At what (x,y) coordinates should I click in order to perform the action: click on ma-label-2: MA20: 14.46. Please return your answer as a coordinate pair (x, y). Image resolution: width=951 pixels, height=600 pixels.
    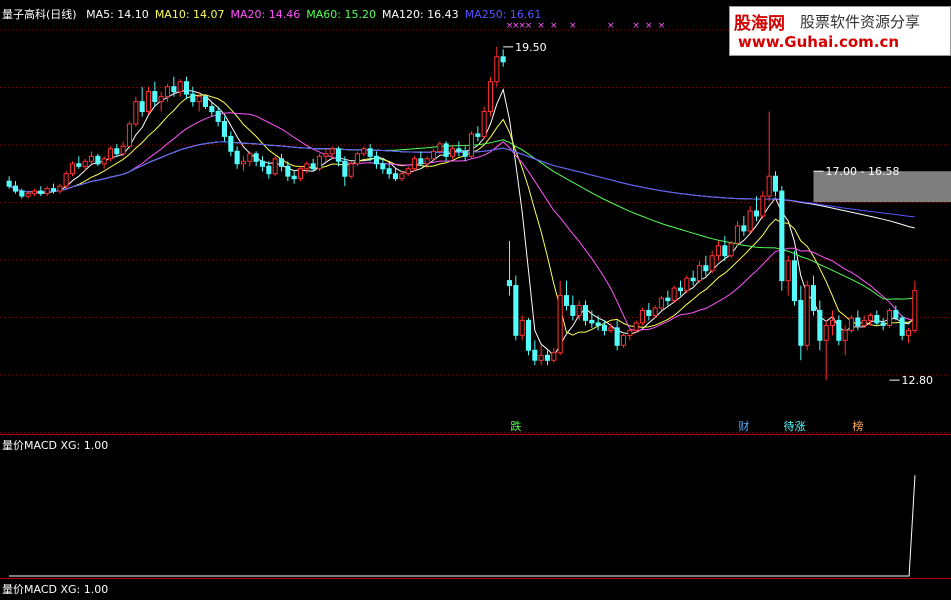
    Looking at the image, I should click on (265, 14).